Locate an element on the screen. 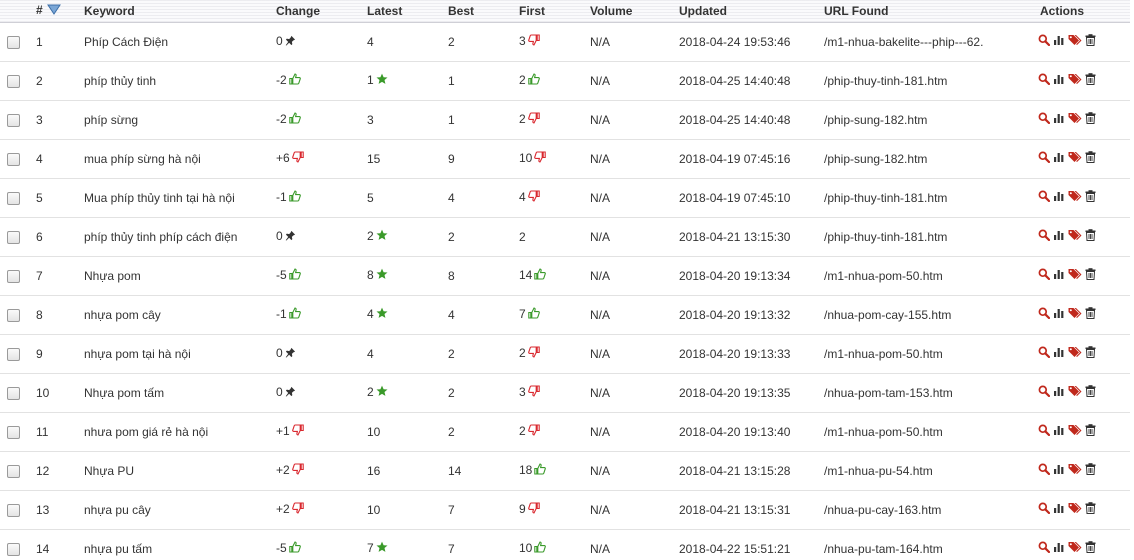  row-select-cell is located at coordinates (16, 353).